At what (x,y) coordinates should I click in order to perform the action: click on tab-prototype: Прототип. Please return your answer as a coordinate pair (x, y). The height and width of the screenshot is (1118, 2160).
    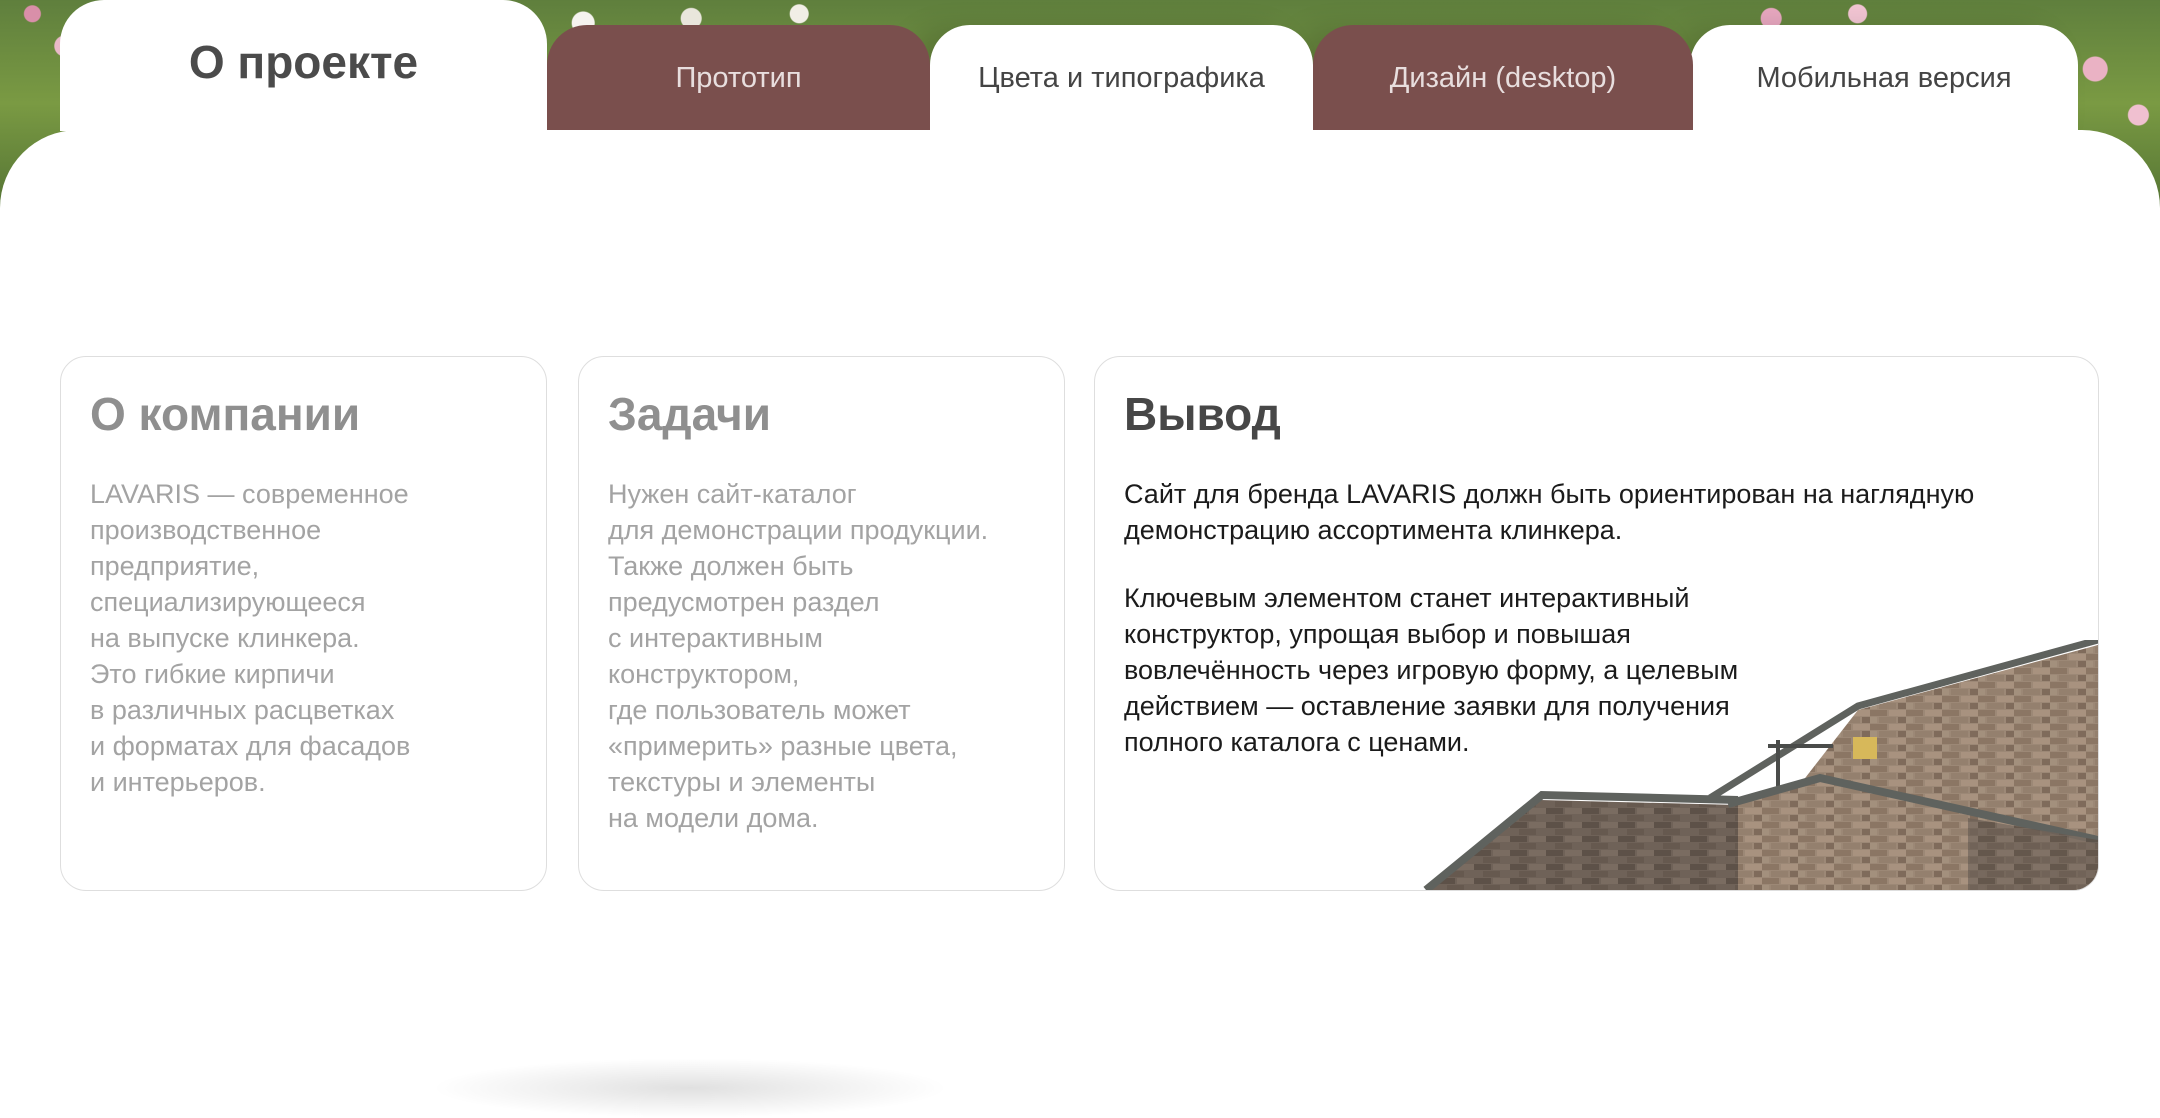
    Looking at the image, I should click on (738, 78).